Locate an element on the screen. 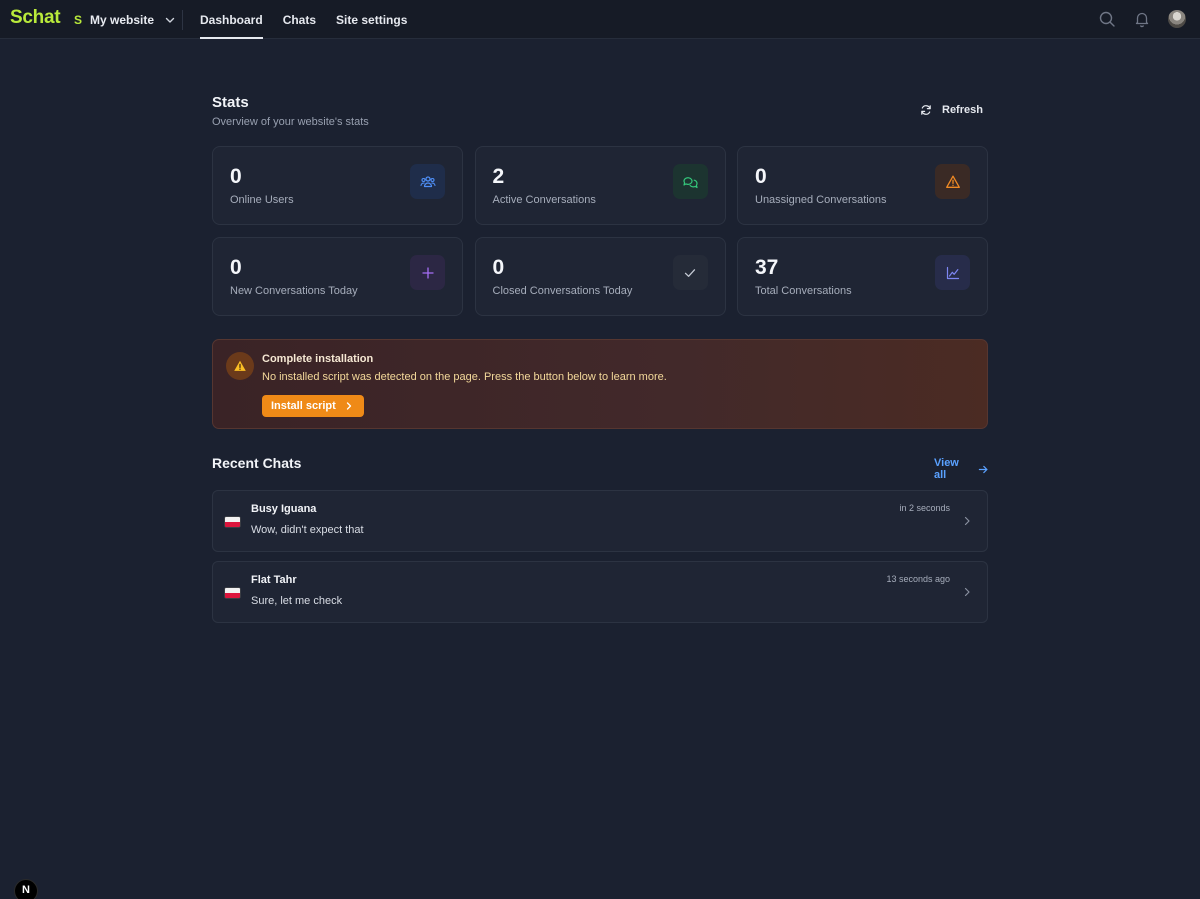 This screenshot has width=1200, height=899. stats-subtitle: Overview of your website's stats is located at coordinates (290, 122).